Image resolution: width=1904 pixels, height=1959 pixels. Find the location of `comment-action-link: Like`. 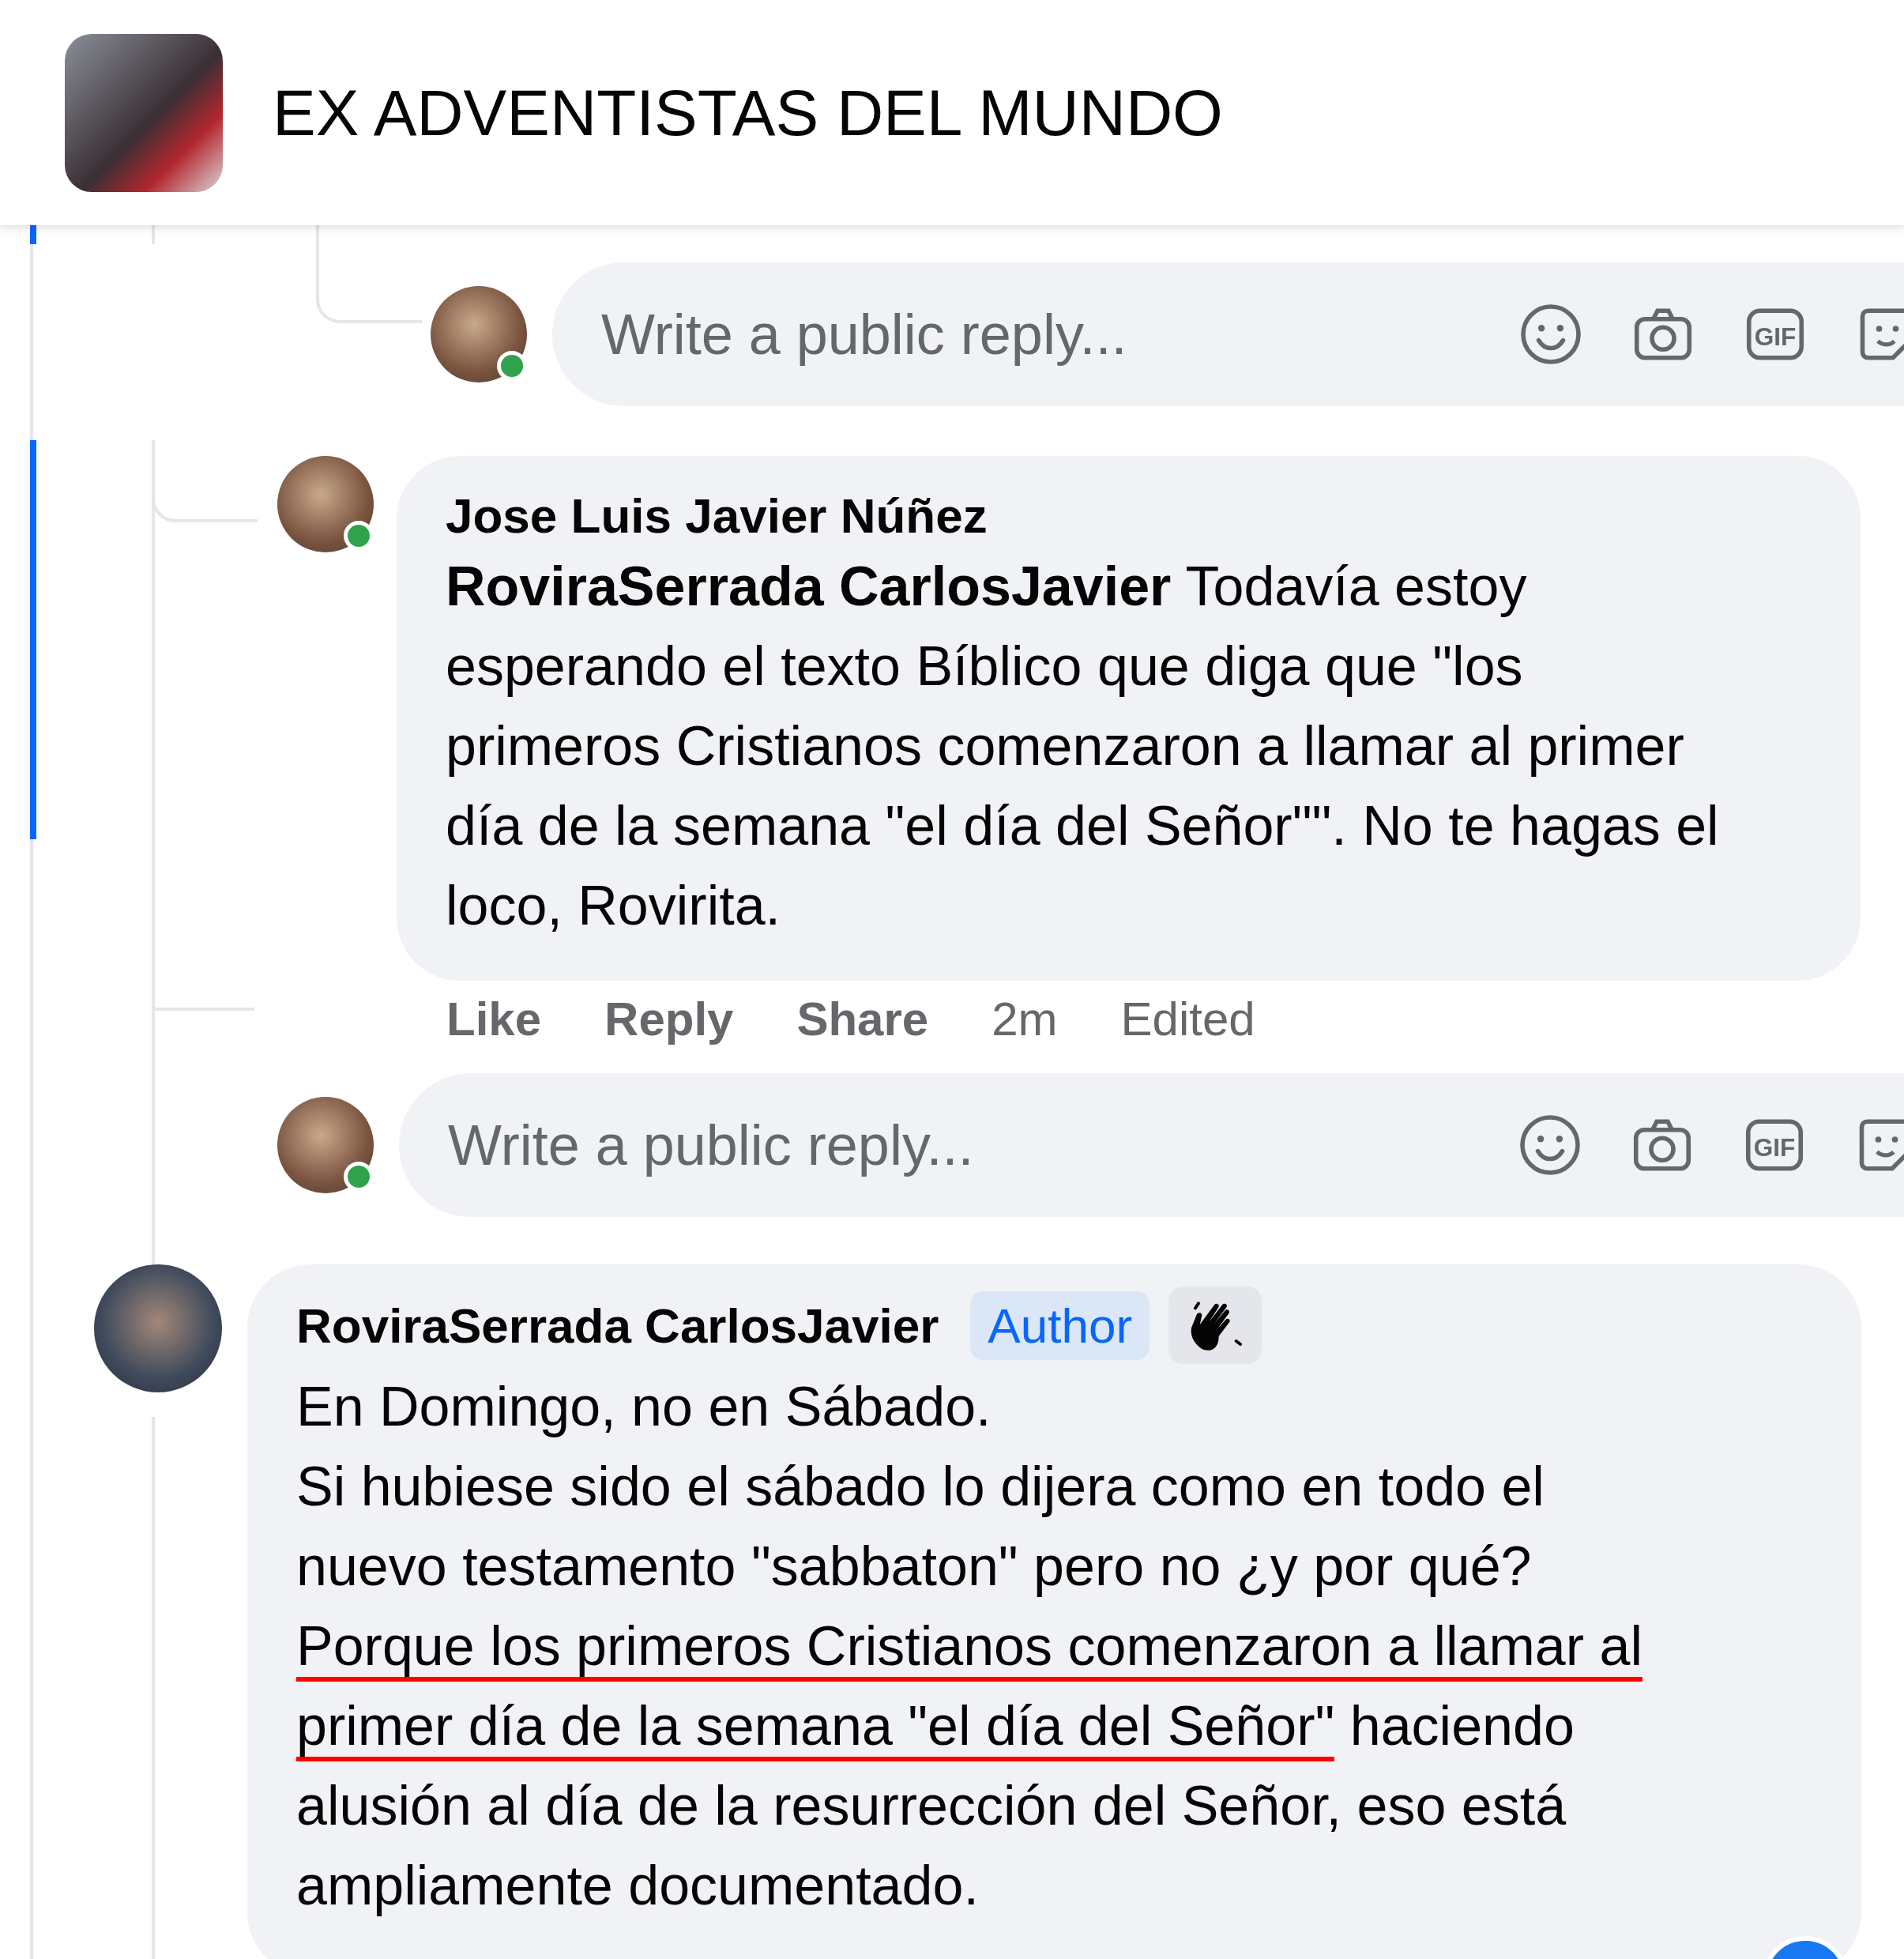

comment-action-link: Like is located at coordinates (494, 1019).